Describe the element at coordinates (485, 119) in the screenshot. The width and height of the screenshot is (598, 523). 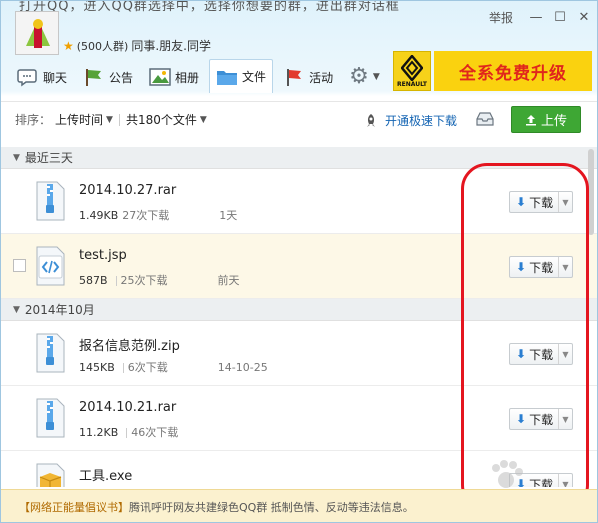
I see `inbox-icon` at that location.